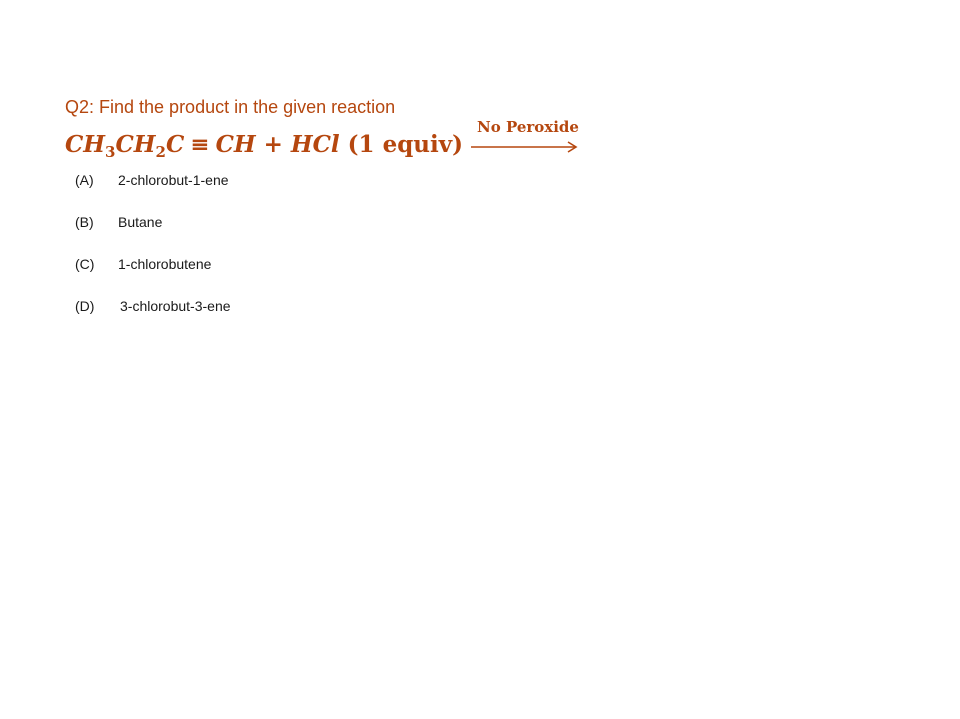  What do you see at coordinates (175, 306) in the screenshot?
I see `option-text: 3-chlorobut-3-ene` at bounding box center [175, 306].